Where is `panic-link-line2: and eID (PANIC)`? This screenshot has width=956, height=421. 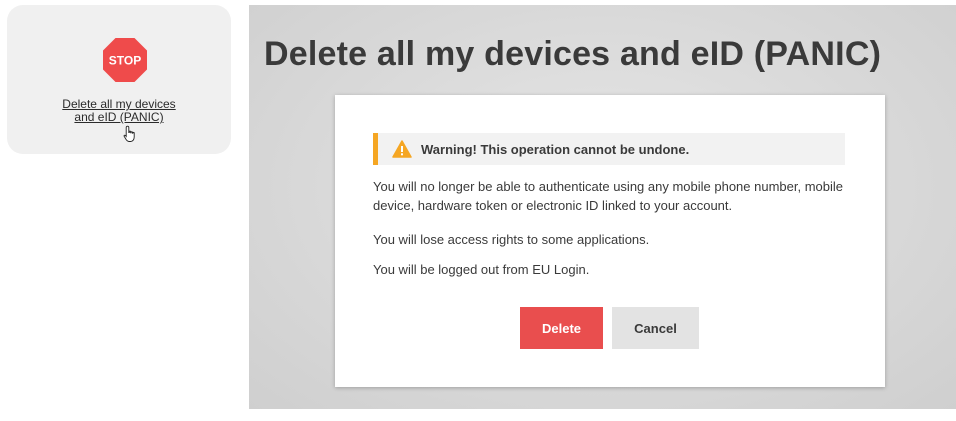 panic-link-line2: and eID (PANIC) is located at coordinates (119, 117).